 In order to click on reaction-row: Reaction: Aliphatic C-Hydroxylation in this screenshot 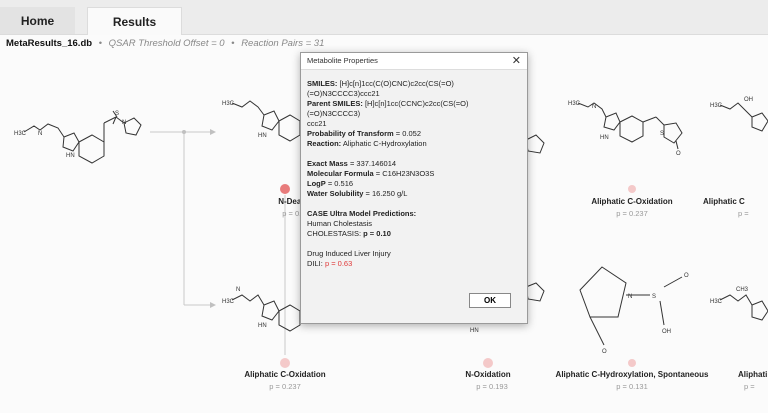, I will do `click(414, 144)`.